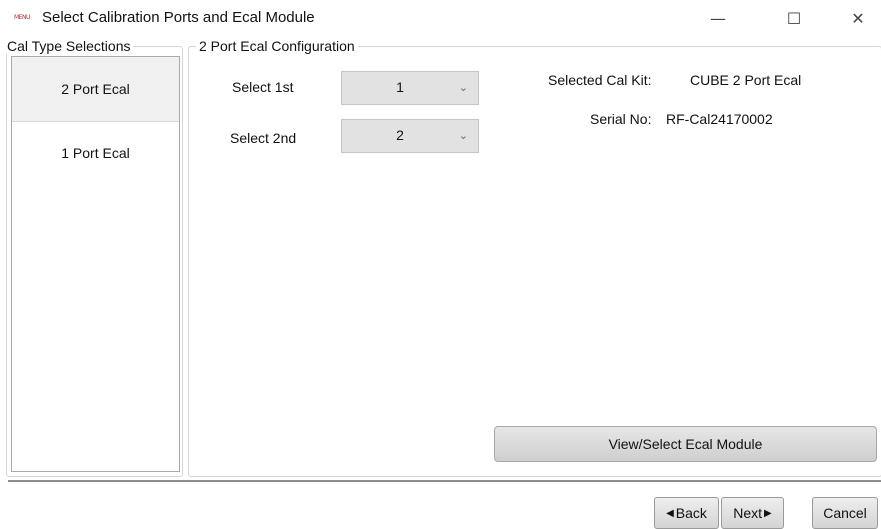 The width and height of the screenshot is (881, 529). Describe the element at coordinates (685, 444) in the screenshot. I see `view-select-ecal-button: View/Select Ecal Module` at that location.